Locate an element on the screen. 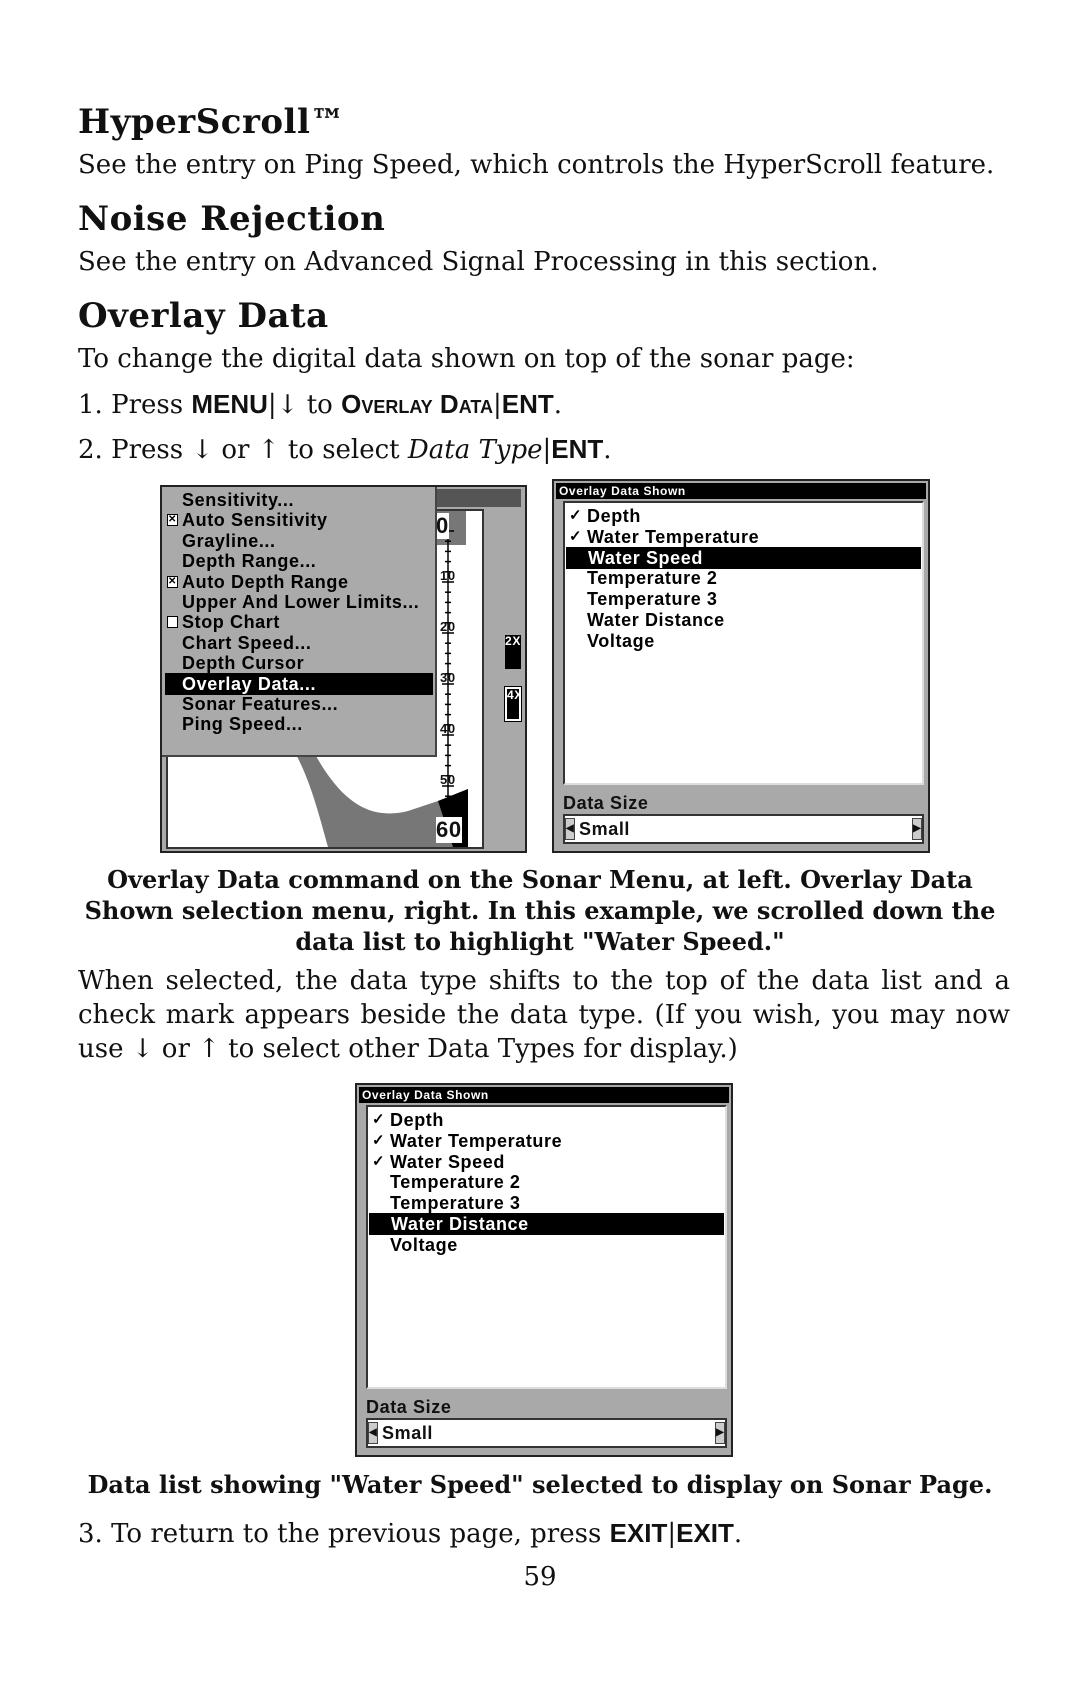 The image size is (1080, 1682). menu-item: ✕ Auto Sensitivity is located at coordinates (298, 520).